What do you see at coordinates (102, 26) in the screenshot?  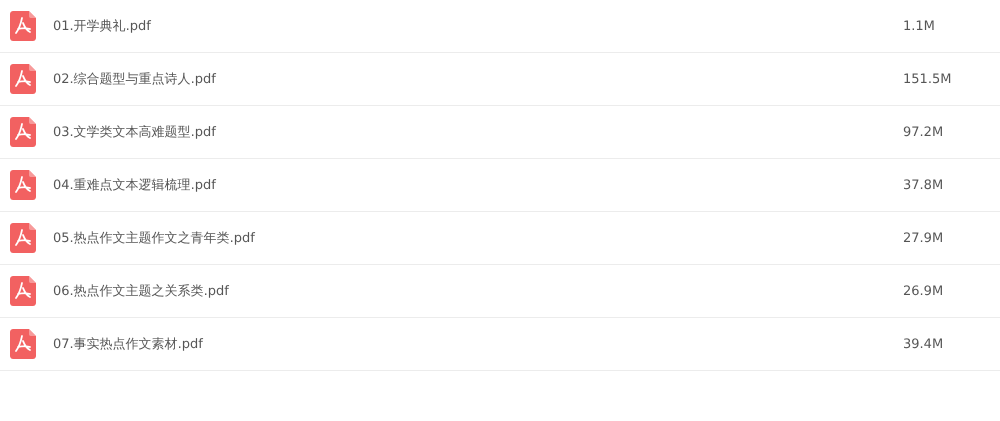 I see `file-name: 01.开学典礼.pdf` at bounding box center [102, 26].